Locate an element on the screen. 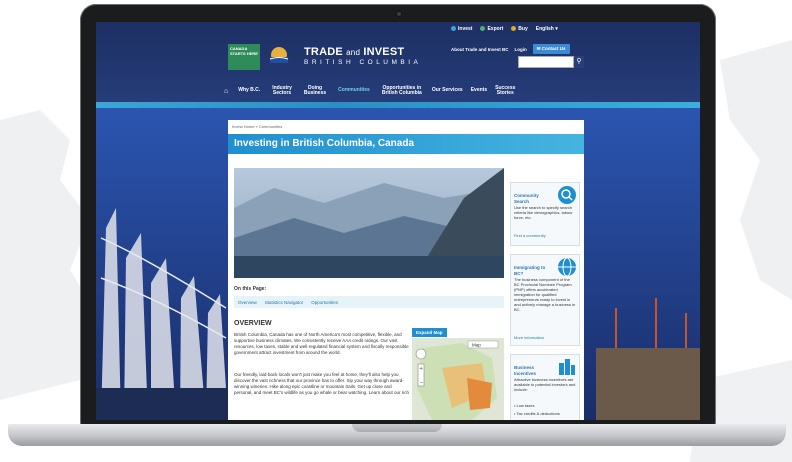  util-invest-label: Invest is located at coordinates (465, 29).